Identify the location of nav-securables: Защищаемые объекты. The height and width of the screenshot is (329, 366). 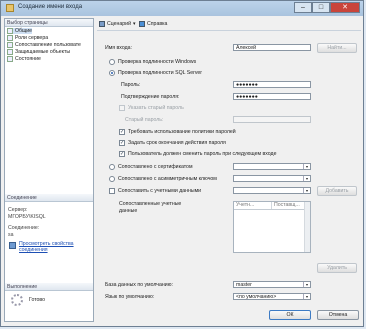
(38, 52).